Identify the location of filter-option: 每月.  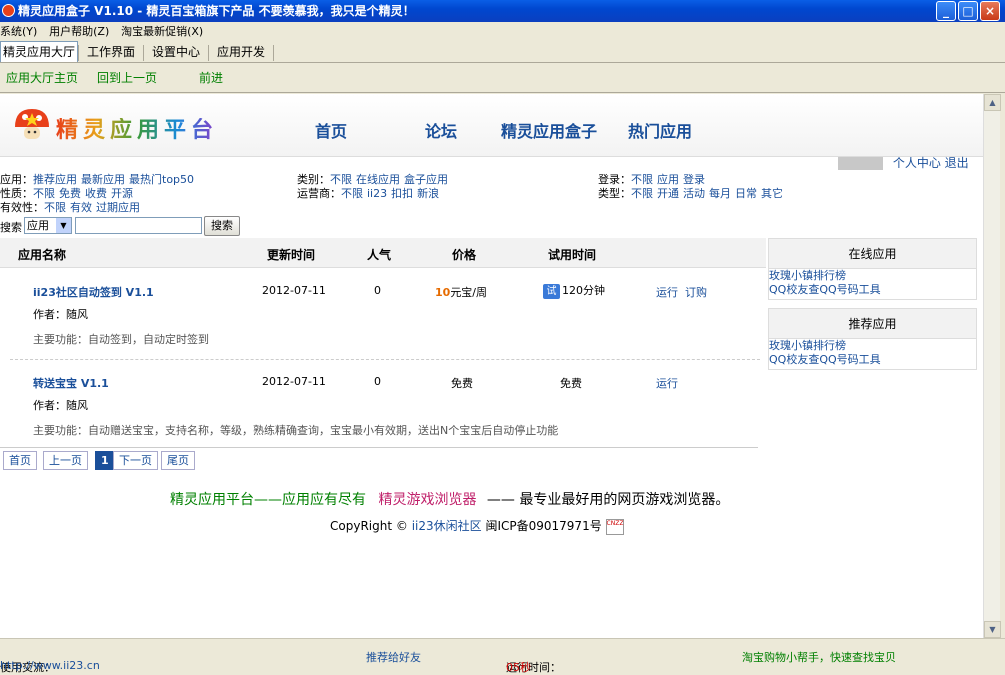
(720, 193).